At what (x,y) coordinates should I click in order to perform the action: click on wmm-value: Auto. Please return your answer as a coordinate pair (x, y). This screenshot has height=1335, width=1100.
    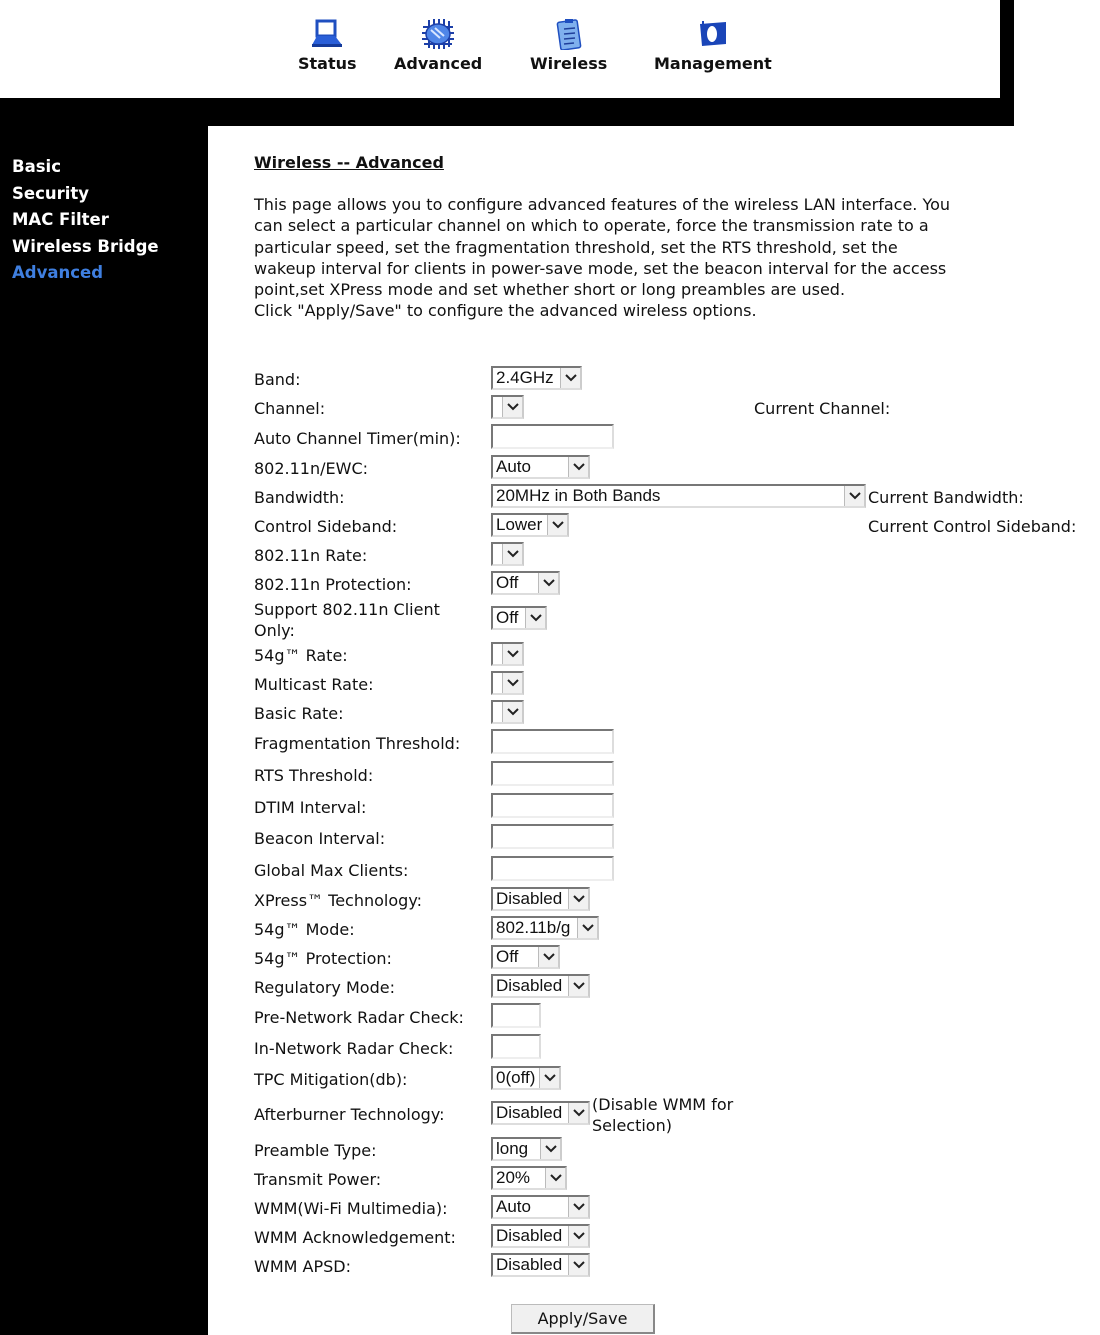
    Looking at the image, I should click on (513, 1206).